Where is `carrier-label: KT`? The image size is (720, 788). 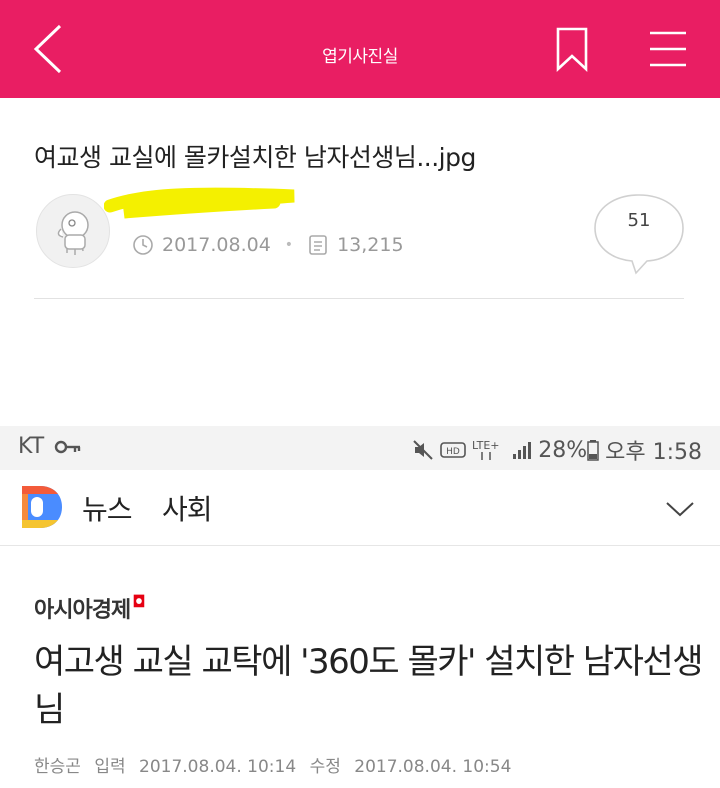 carrier-label: KT is located at coordinates (31, 446).